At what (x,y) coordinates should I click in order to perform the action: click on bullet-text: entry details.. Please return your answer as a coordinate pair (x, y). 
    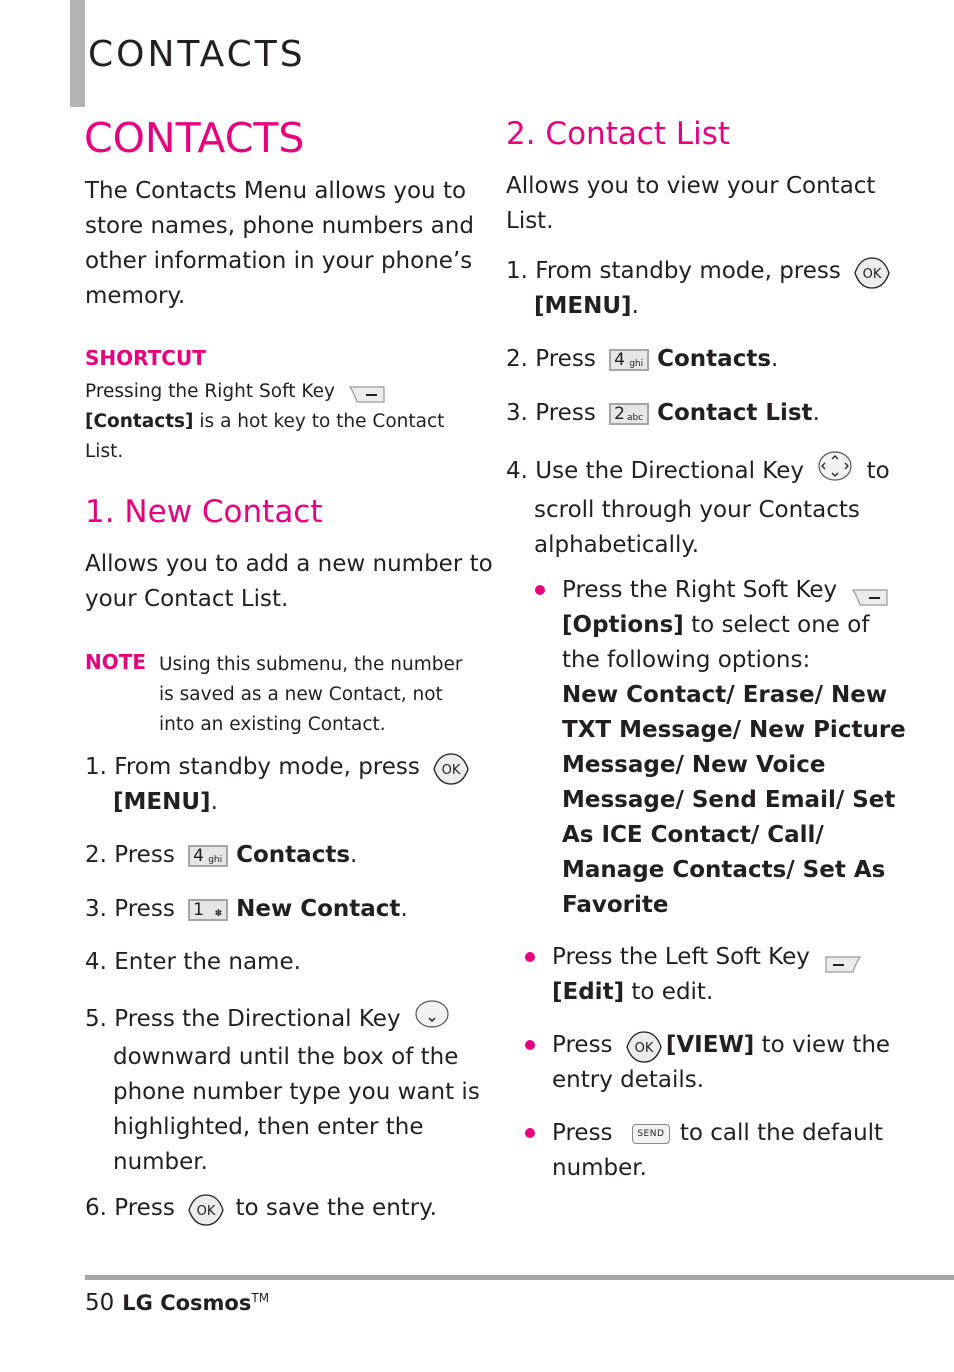
    Looking at the image, I should click on (628, 1080).